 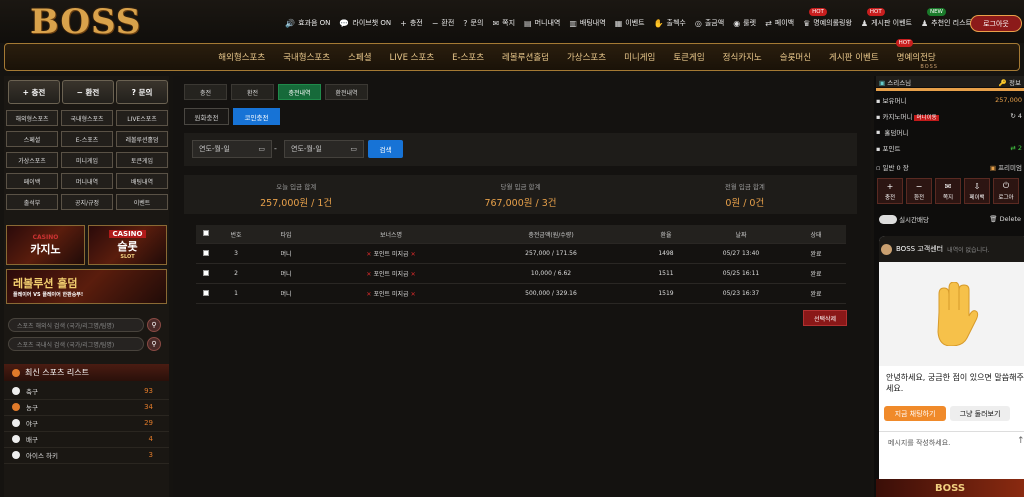 I want to click on browse-button: 그냥 둘러보기, so click(x=980, y=413).